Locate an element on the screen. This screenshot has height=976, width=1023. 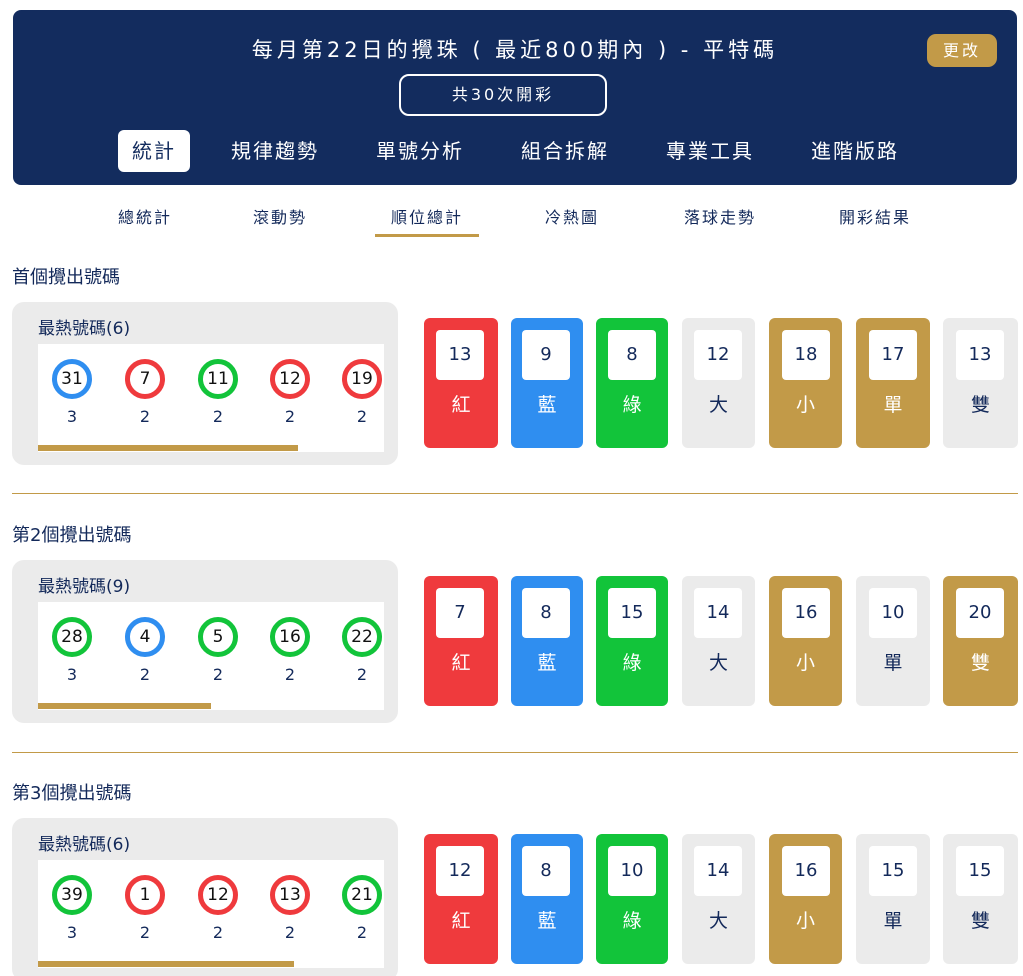
number-ball: 28 is located at coordinates (72, 637).